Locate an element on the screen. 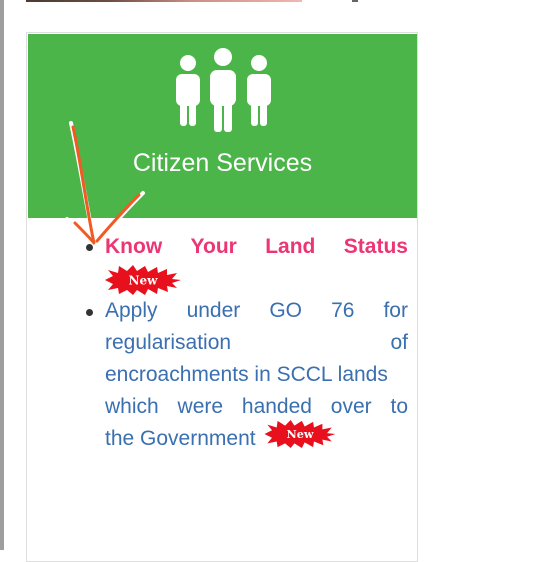 The height and width of the screenshot is (562, 536). link-word: over is located at coordinates (351, 406).